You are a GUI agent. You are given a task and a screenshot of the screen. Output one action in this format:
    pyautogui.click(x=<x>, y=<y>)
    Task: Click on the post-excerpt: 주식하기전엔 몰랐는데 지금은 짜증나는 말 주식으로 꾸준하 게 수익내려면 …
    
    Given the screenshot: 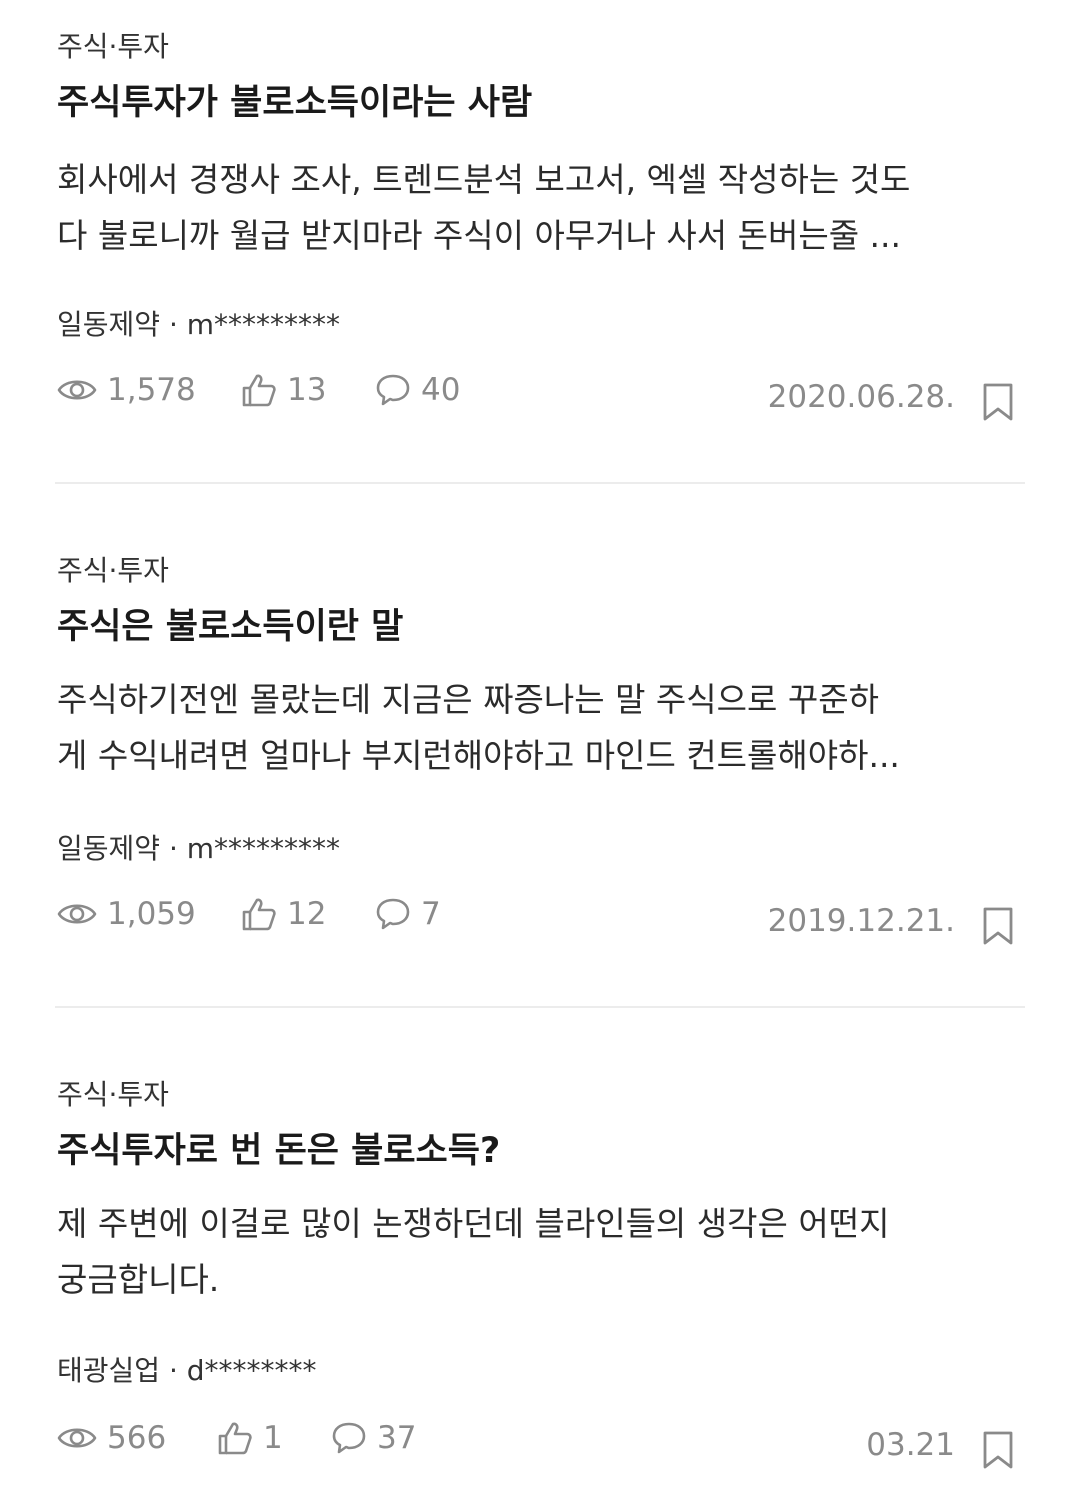 What is the action you would take?
    pyautogui.click(x=541, y=728)
    